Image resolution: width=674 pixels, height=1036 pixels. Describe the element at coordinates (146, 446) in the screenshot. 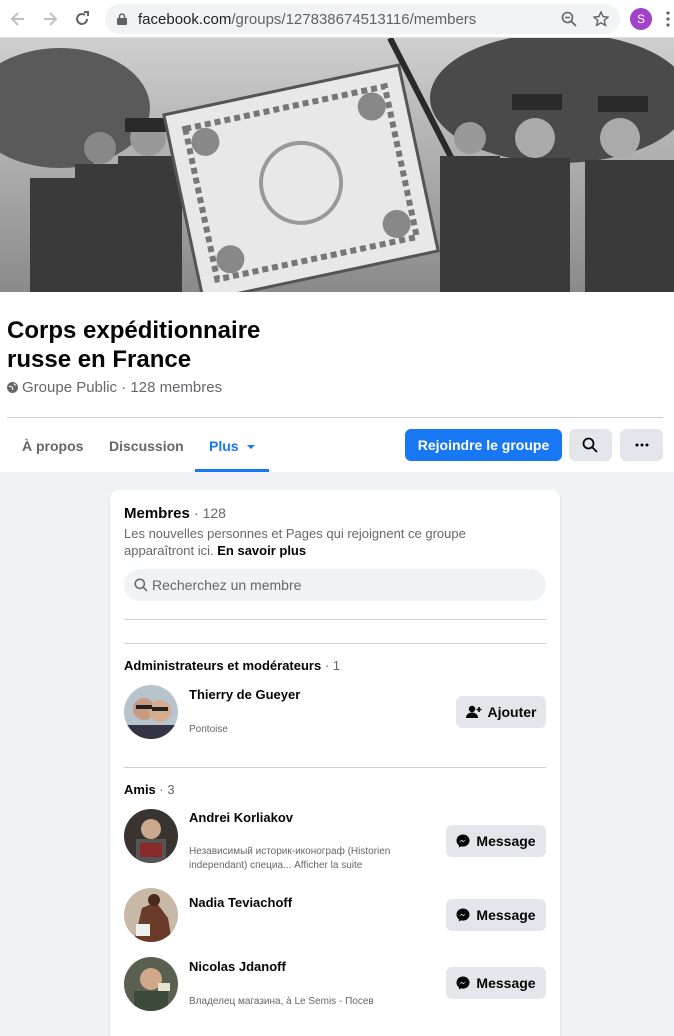

I see `tab-discussion: Discussion` at that location.